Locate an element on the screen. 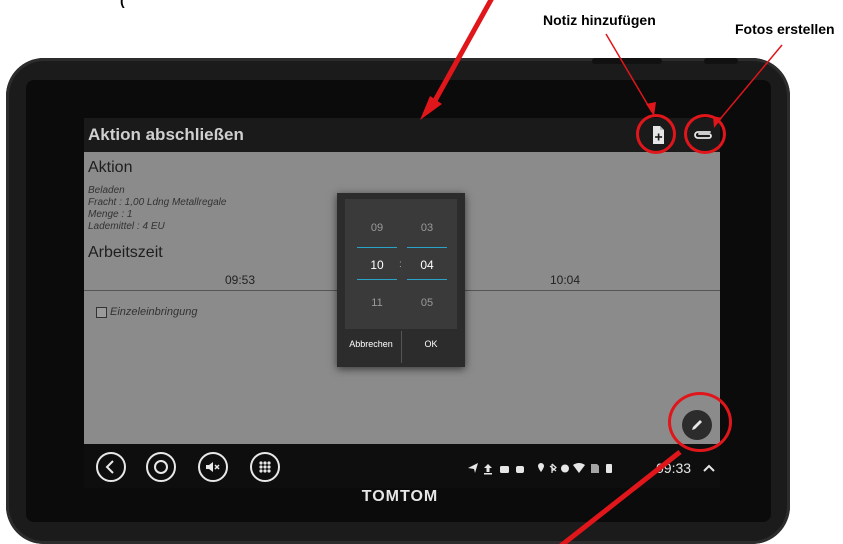 The width and height of the screenshot is (843, 544). arrow-photos-line is located at coordinates (749, 84).